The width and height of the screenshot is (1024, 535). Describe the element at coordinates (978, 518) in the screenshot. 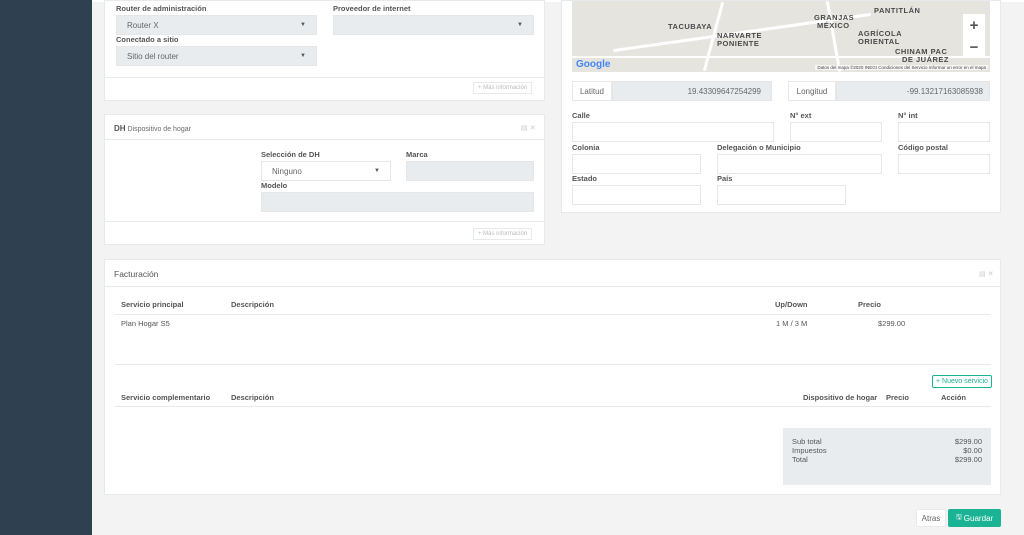

I see `save-label: Guardar` at that location.